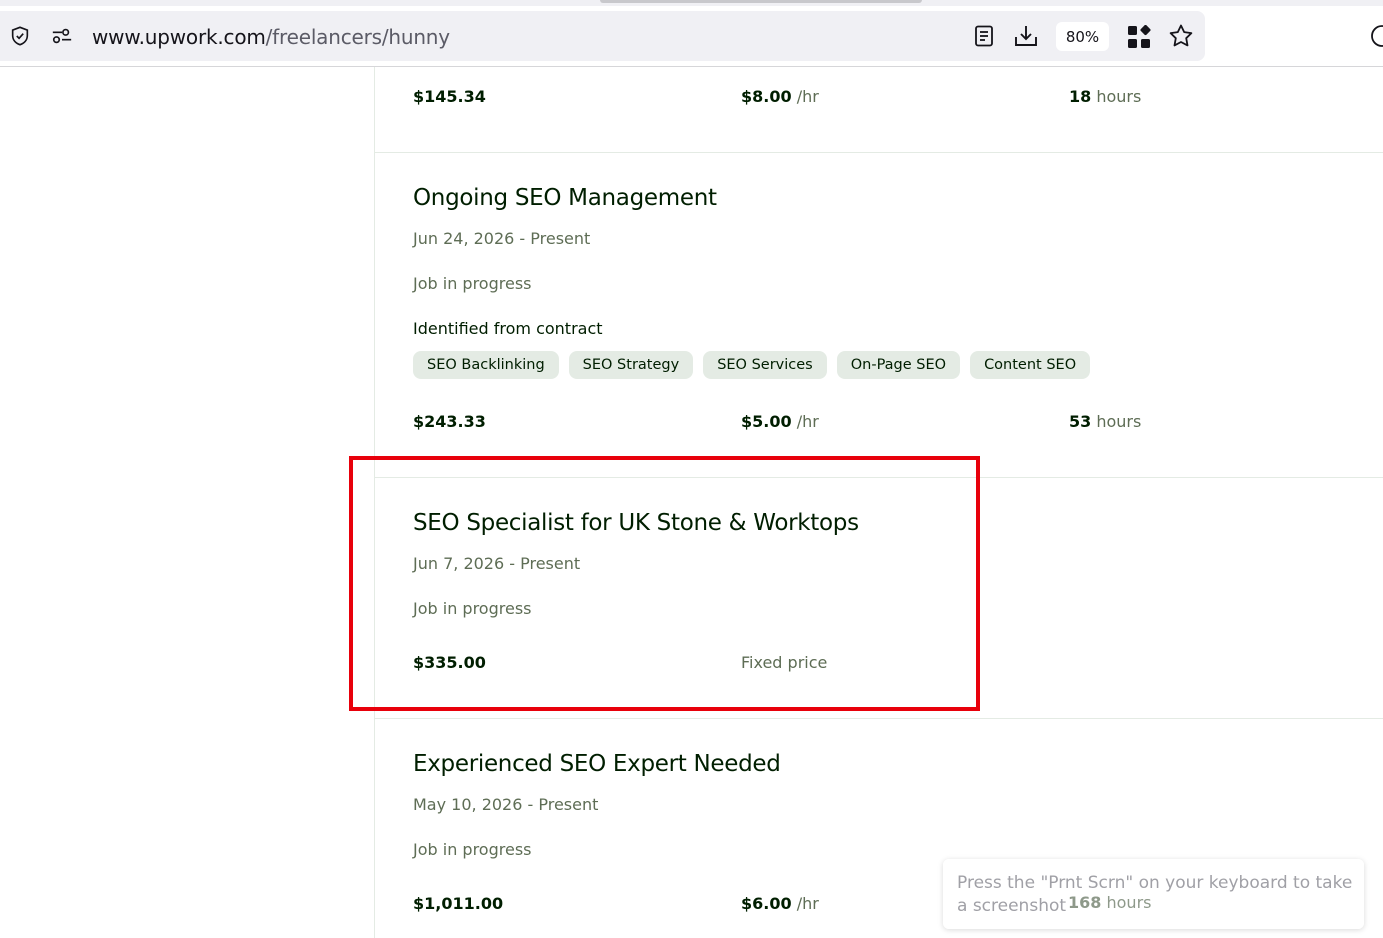 This screenshot has height=938, width=1383. What do you see at coordinates (761, 1) in the screenshot?
I see `active-tab-edge` at bounding box center [761, 1].